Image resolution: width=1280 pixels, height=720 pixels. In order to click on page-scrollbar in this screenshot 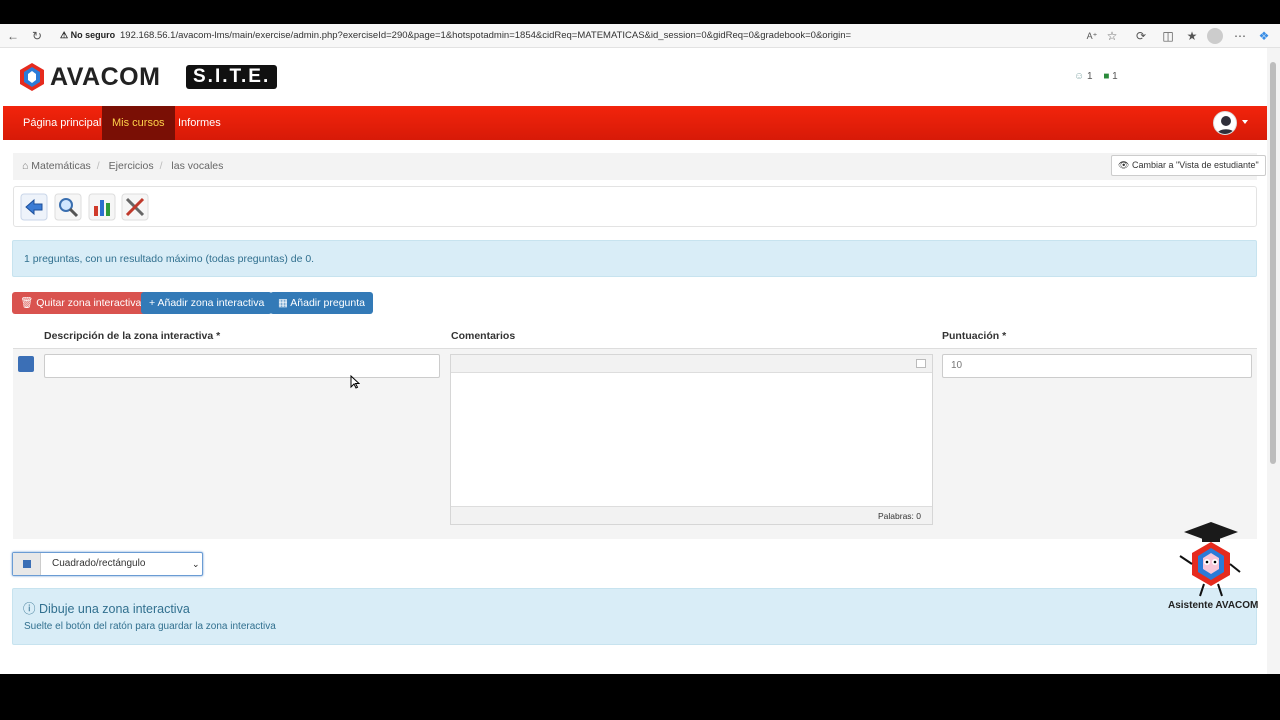, I will do `click(1273, 361)`.